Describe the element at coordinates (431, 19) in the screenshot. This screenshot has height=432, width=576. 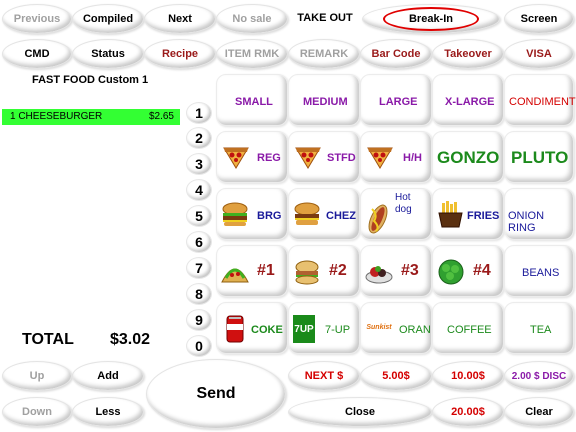
I see `break-in-button: Break-In` at that location.